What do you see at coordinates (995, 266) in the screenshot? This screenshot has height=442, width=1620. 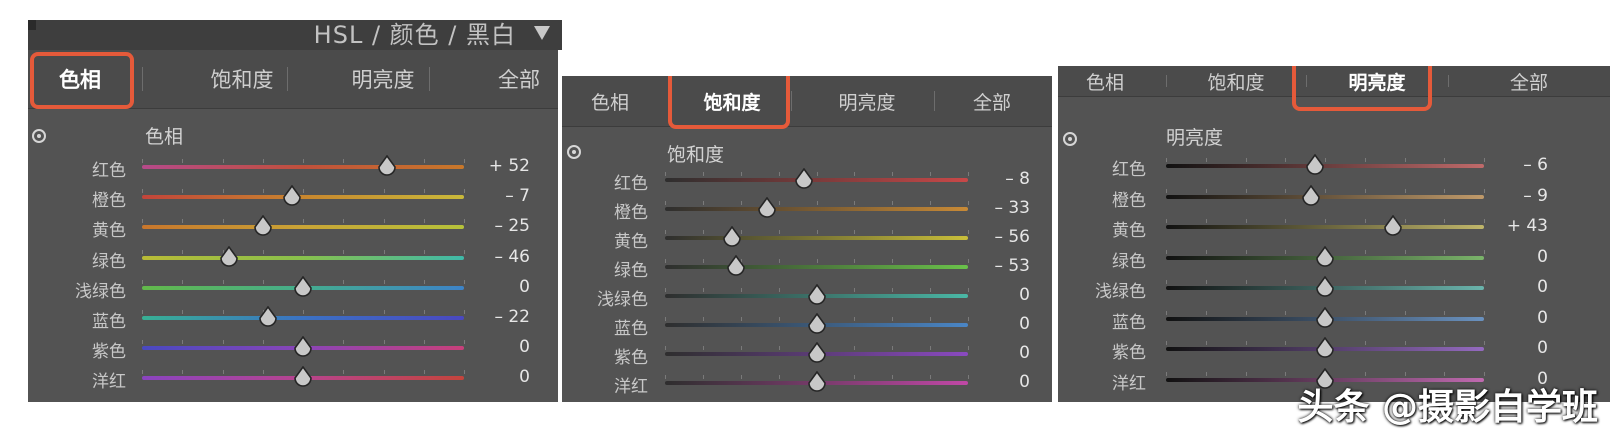 I see `slider-value: – 53` at bounding box center [995, 266].